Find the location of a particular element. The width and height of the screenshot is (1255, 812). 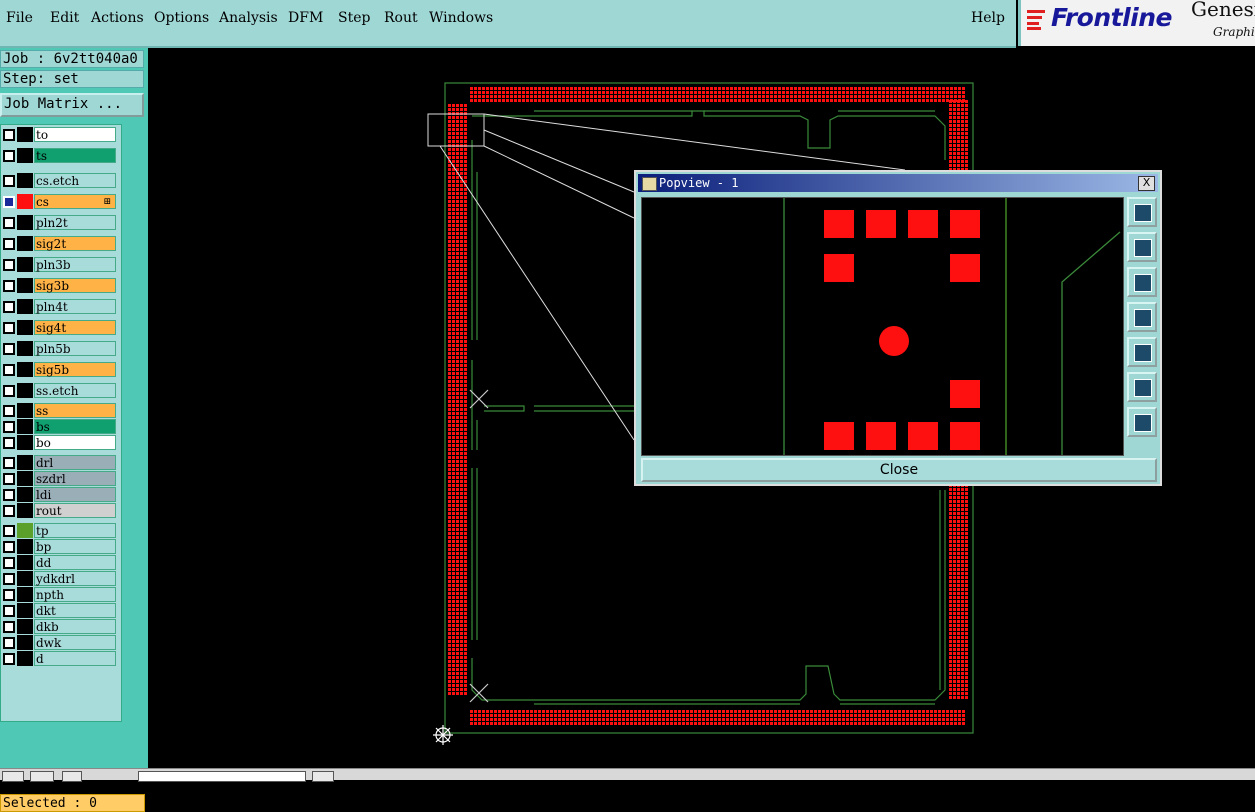

layer-name: bp is located at coordinates (75, 546).